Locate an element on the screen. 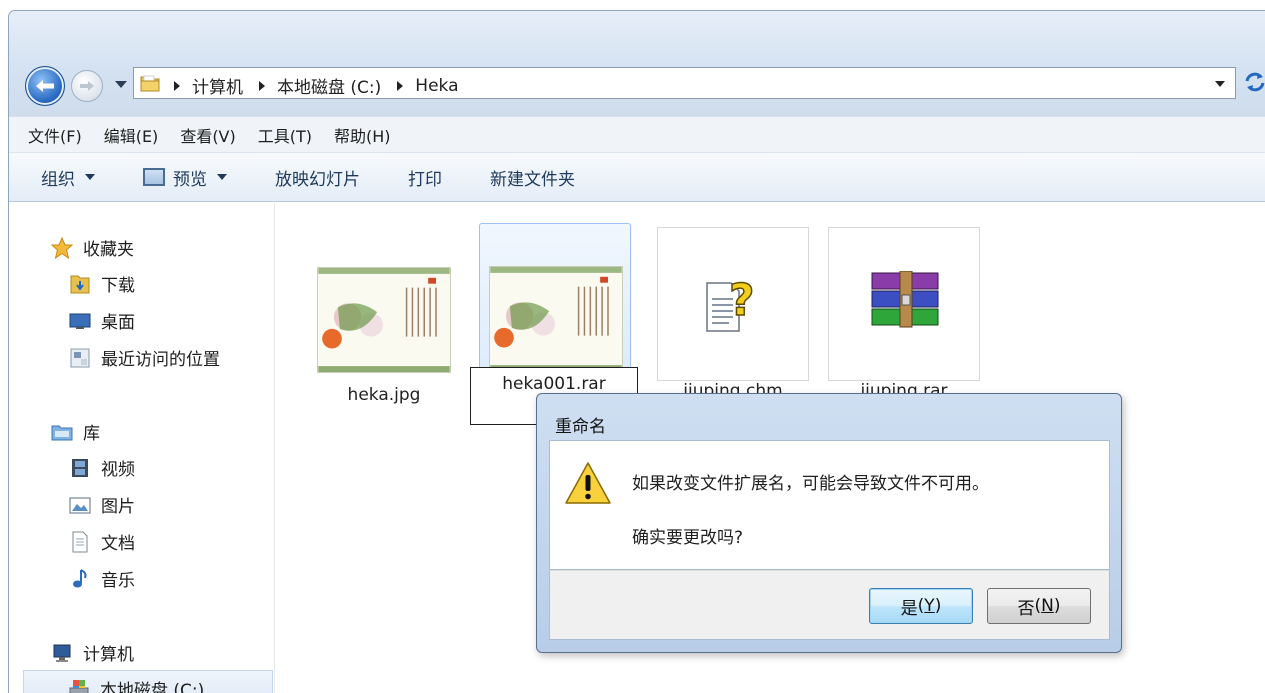 This screenshot has width=1265, height=693. menu-help: 帮助(H) is located at coordinates (362, 135).